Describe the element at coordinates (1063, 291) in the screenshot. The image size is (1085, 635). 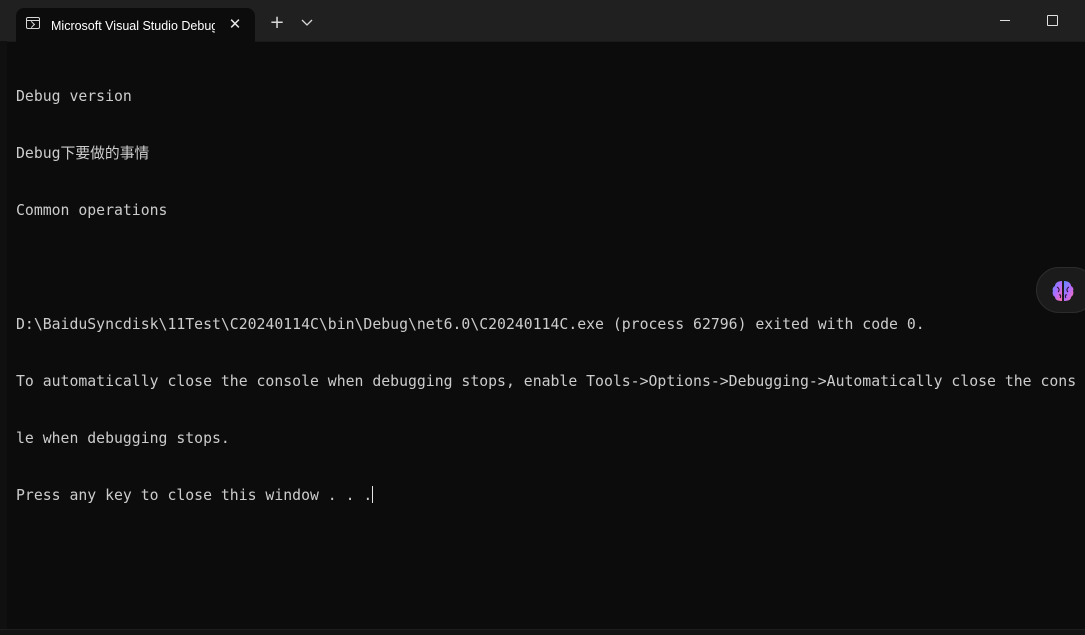
I see `brain-icon` at that location.